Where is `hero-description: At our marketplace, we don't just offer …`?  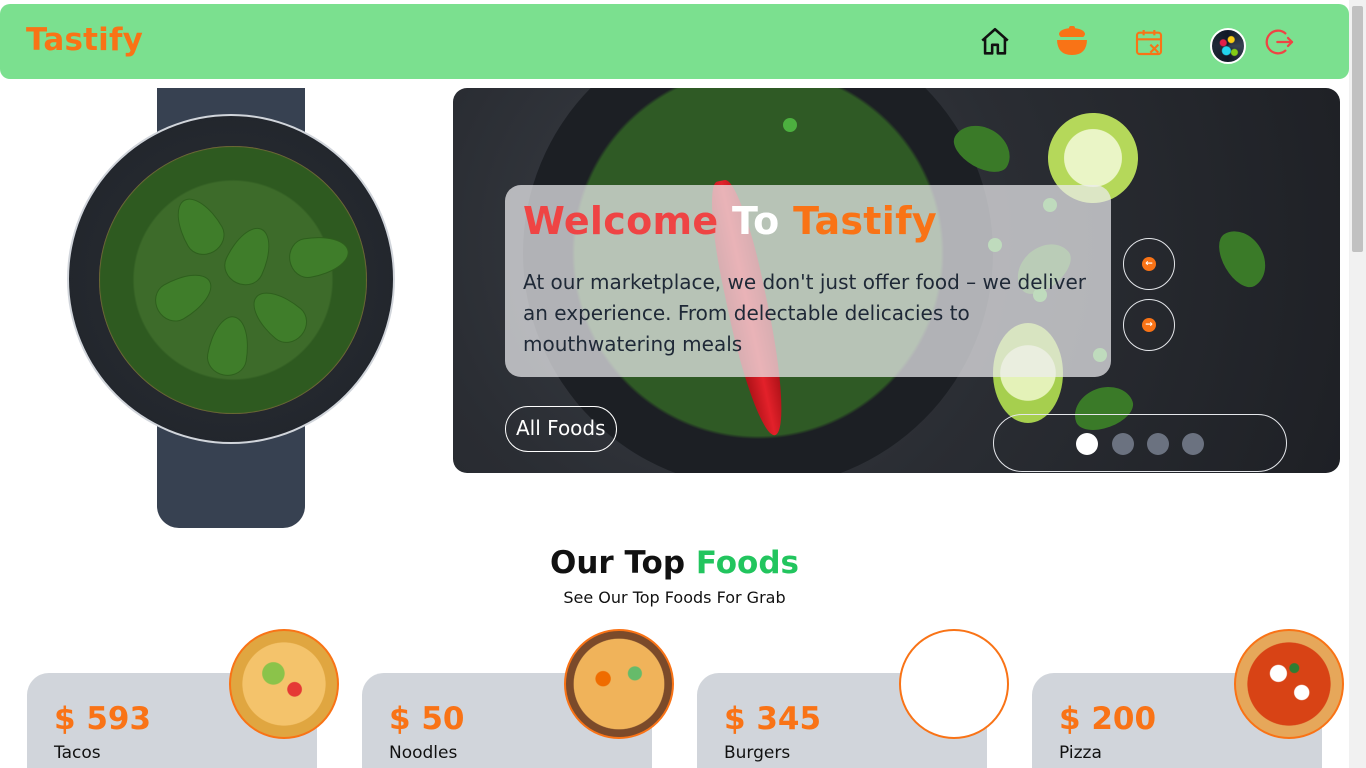
hero-description: At our marketplace, we don't just offer … is located at coordinates (805, 313).